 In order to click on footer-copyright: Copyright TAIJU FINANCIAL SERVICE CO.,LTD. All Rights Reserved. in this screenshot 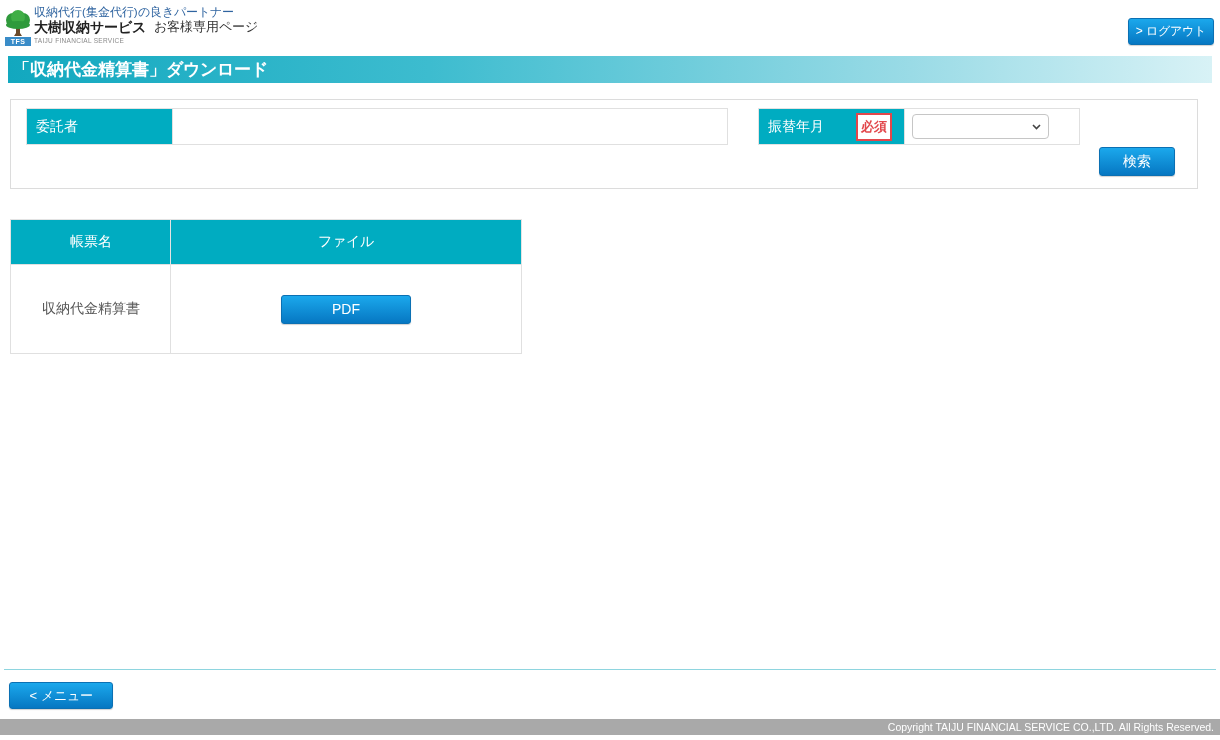, I will do `click(610, 727)`.